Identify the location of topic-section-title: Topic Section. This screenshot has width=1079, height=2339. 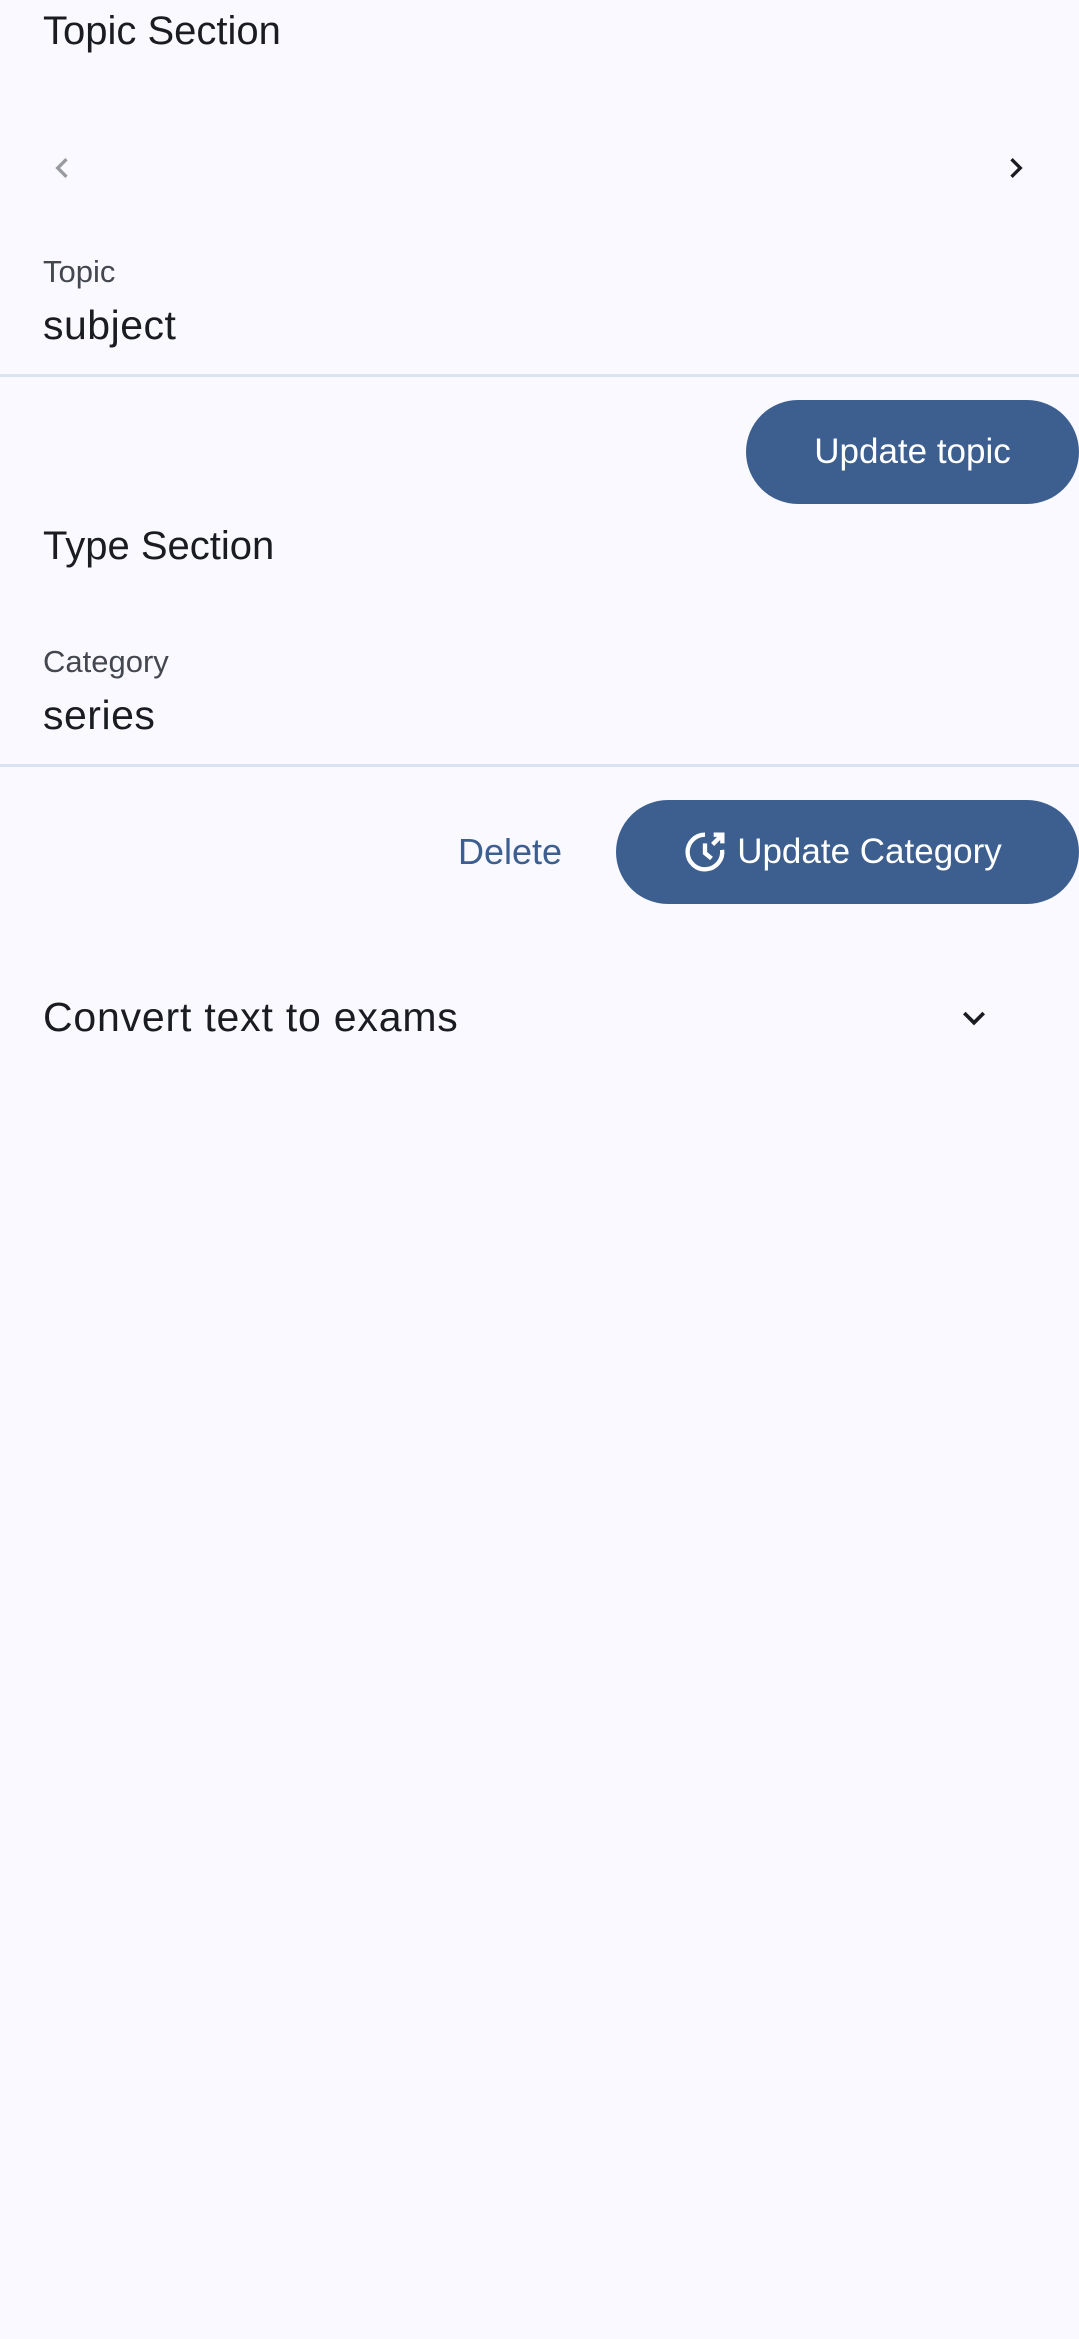
(162, 31).